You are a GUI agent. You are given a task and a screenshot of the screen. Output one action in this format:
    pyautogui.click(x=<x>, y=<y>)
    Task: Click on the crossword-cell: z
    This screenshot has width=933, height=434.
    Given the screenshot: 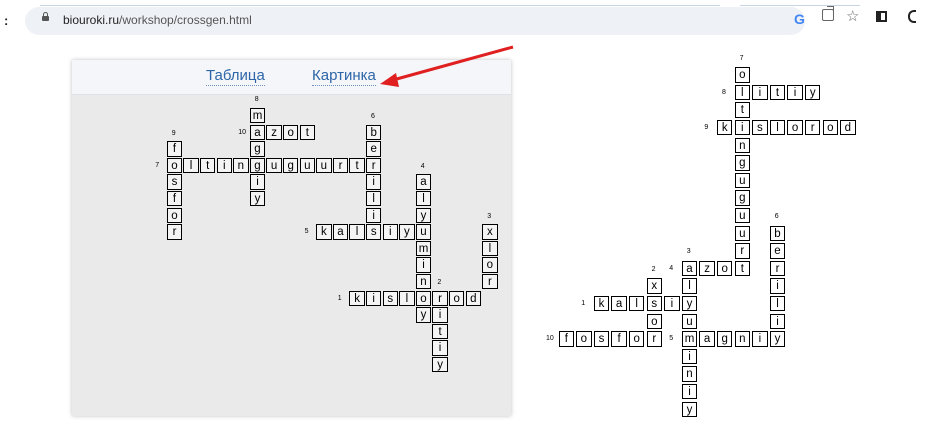 What is the action you would take?
    pyautogui.click(x=707, y=268)
    